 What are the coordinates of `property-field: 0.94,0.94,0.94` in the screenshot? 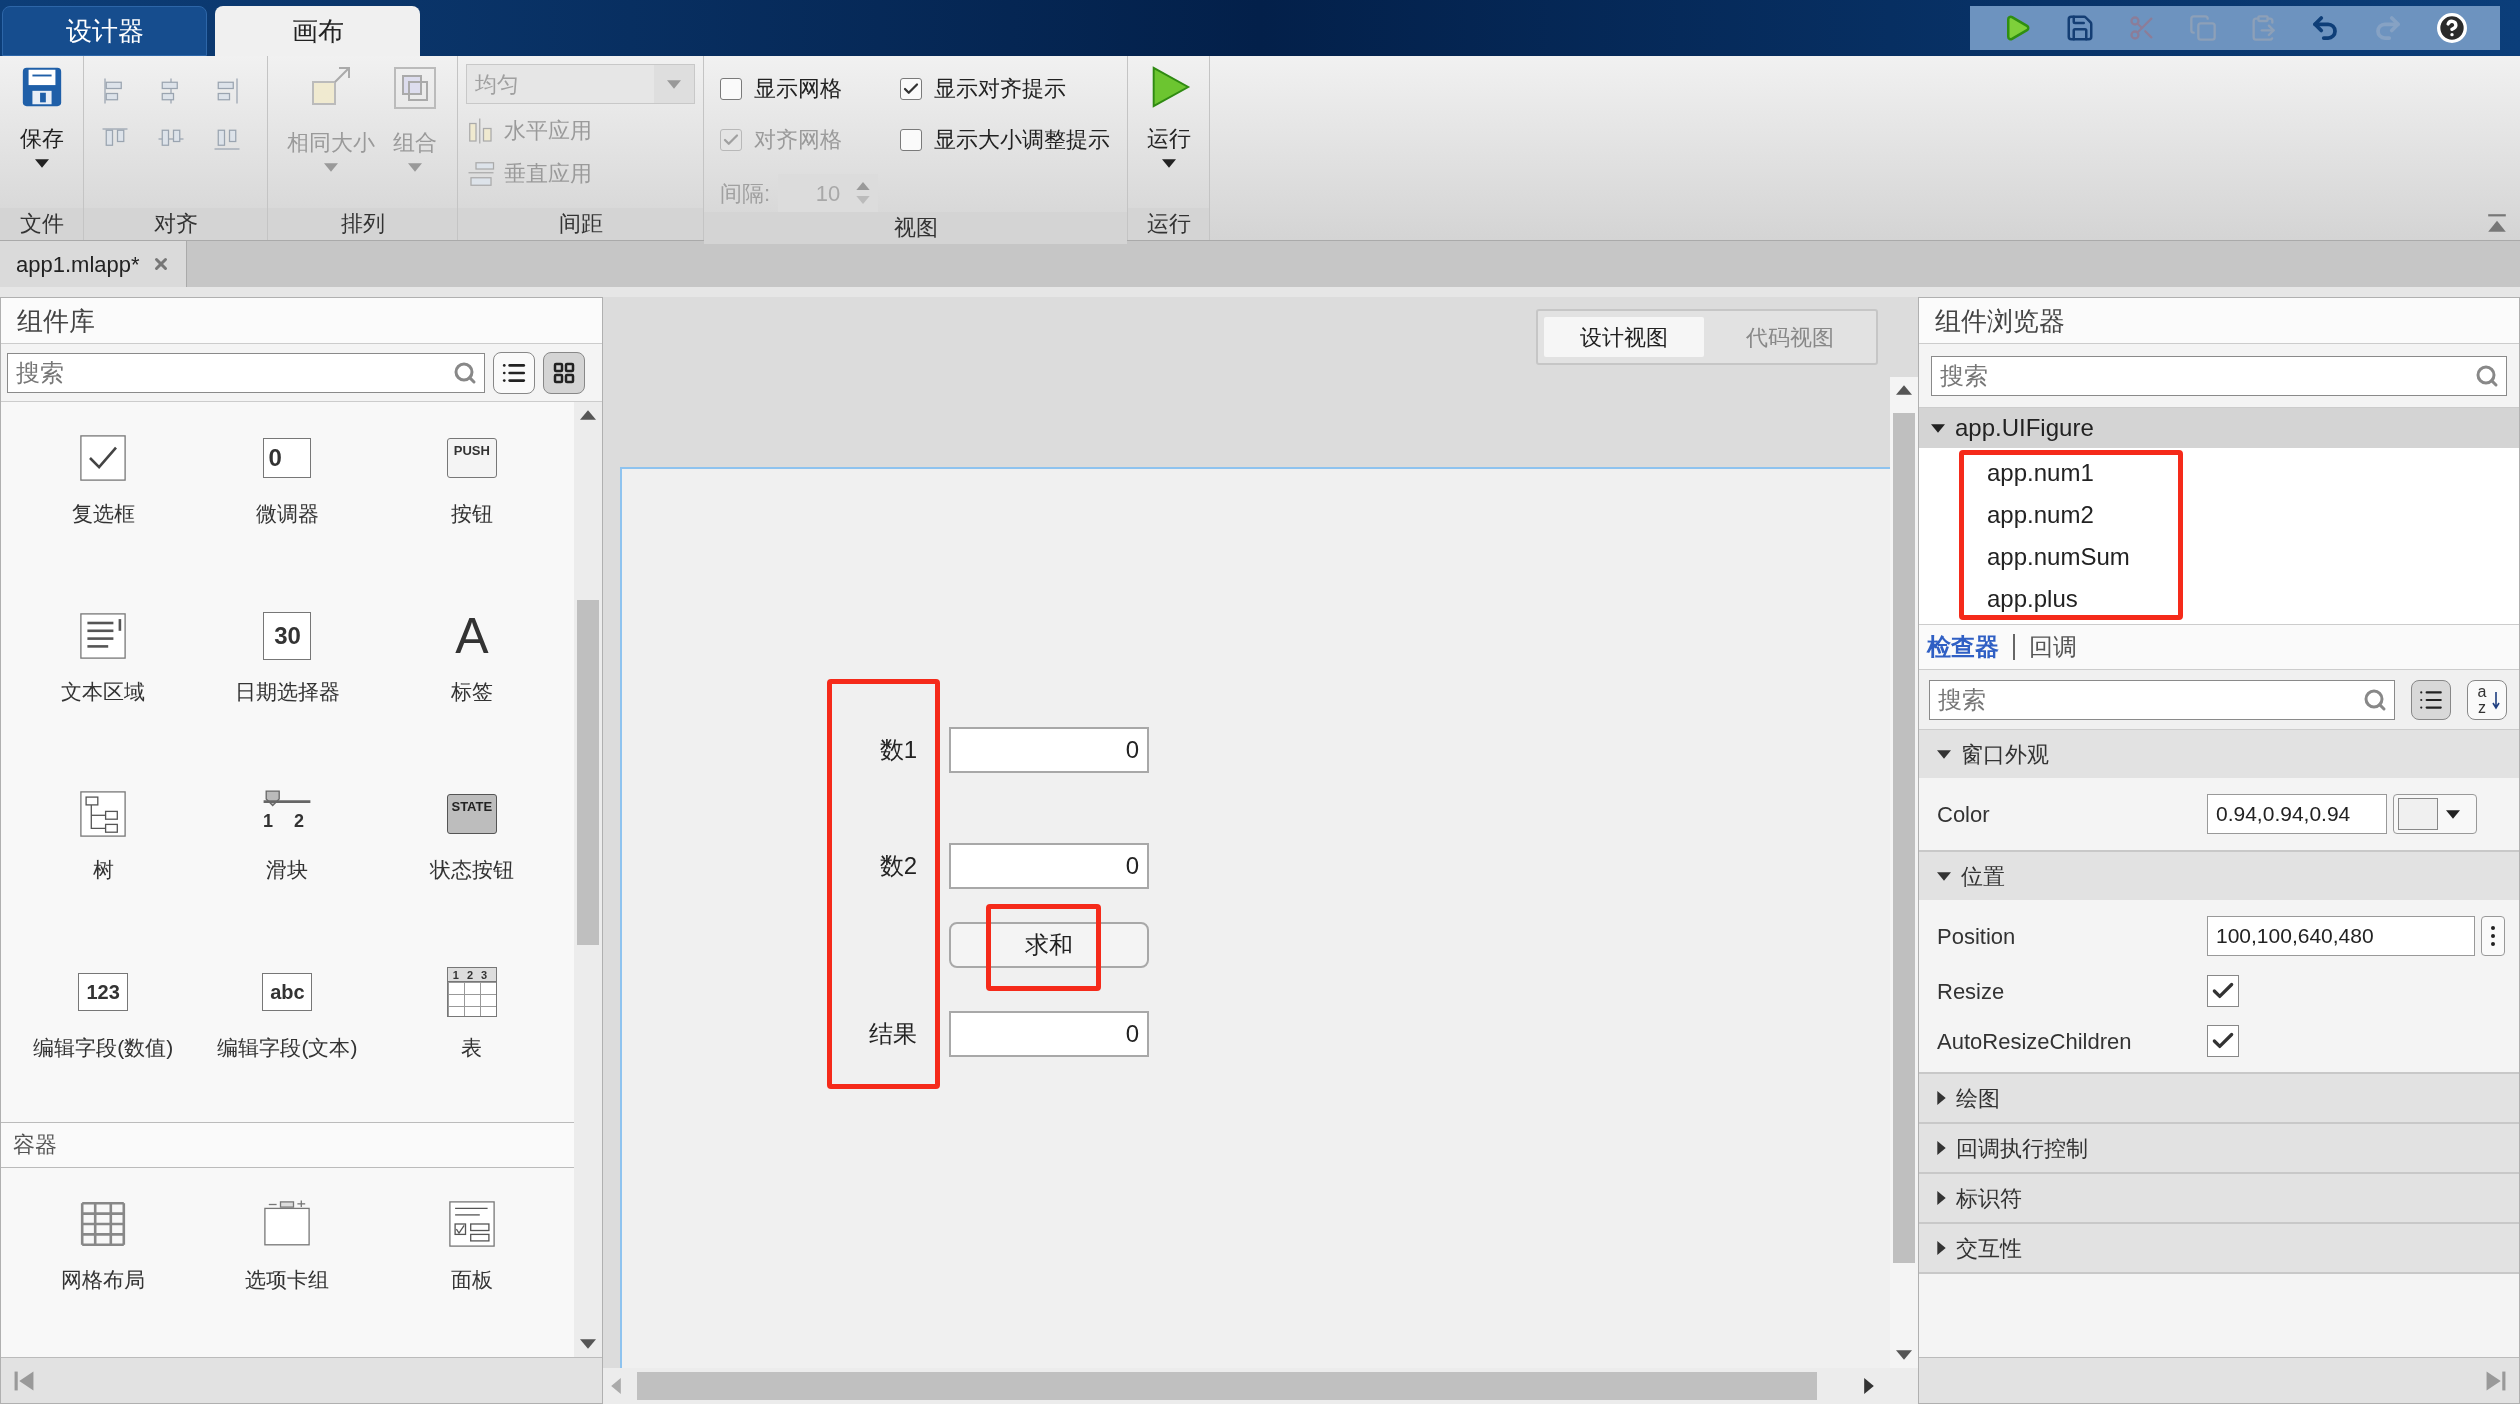 It's located at (2297, 814).